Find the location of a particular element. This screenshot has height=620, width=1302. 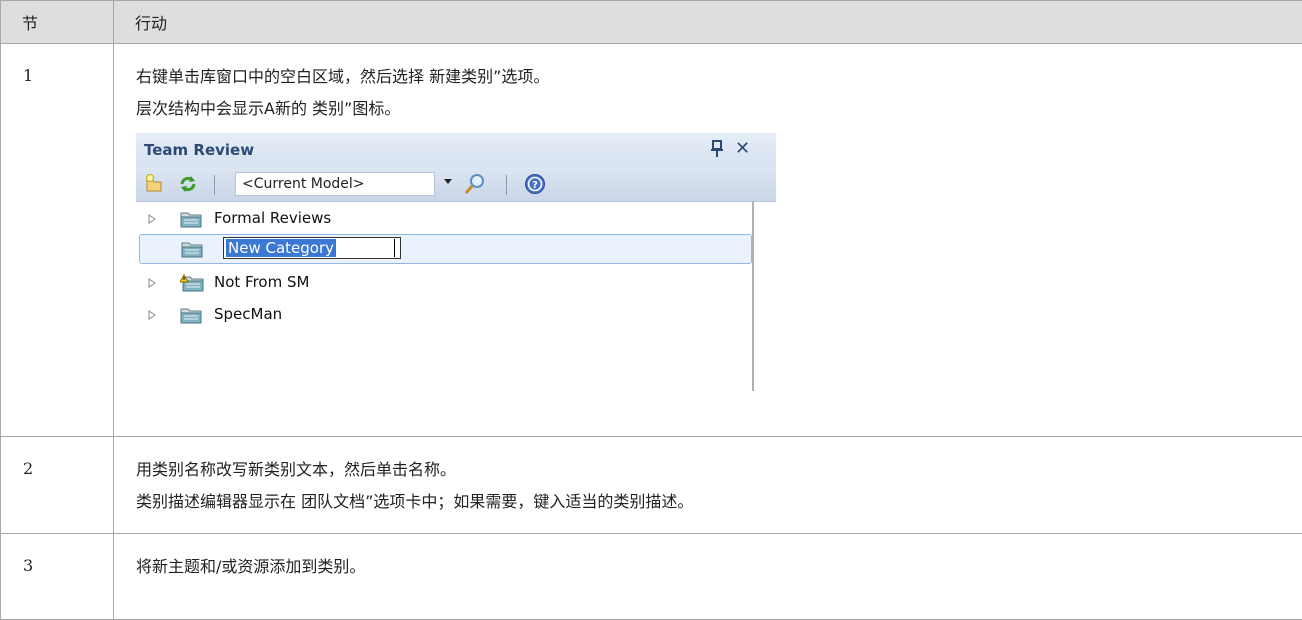

panel-scrollbar-edge is located at coordinates (753, 296).